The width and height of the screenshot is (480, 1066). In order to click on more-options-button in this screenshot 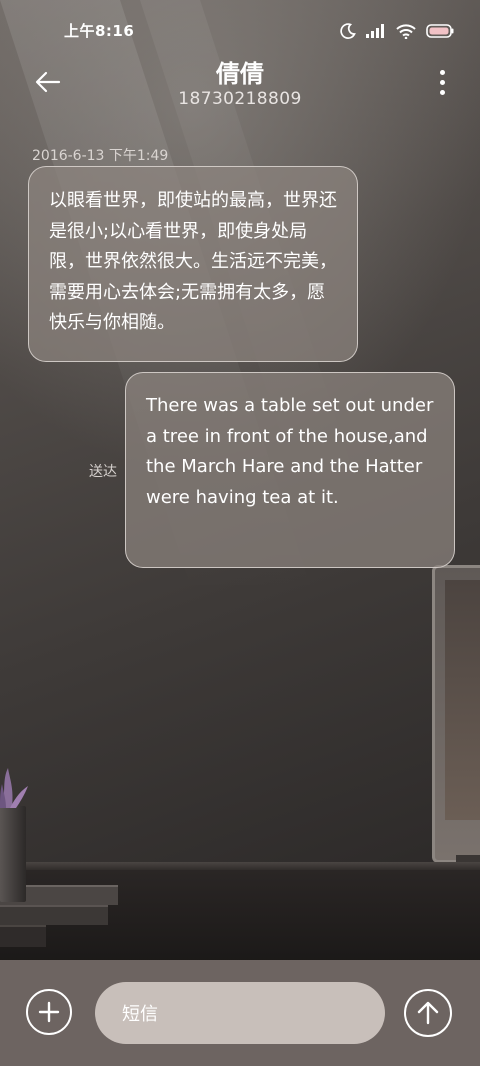, I will do `click(442, 82)`.